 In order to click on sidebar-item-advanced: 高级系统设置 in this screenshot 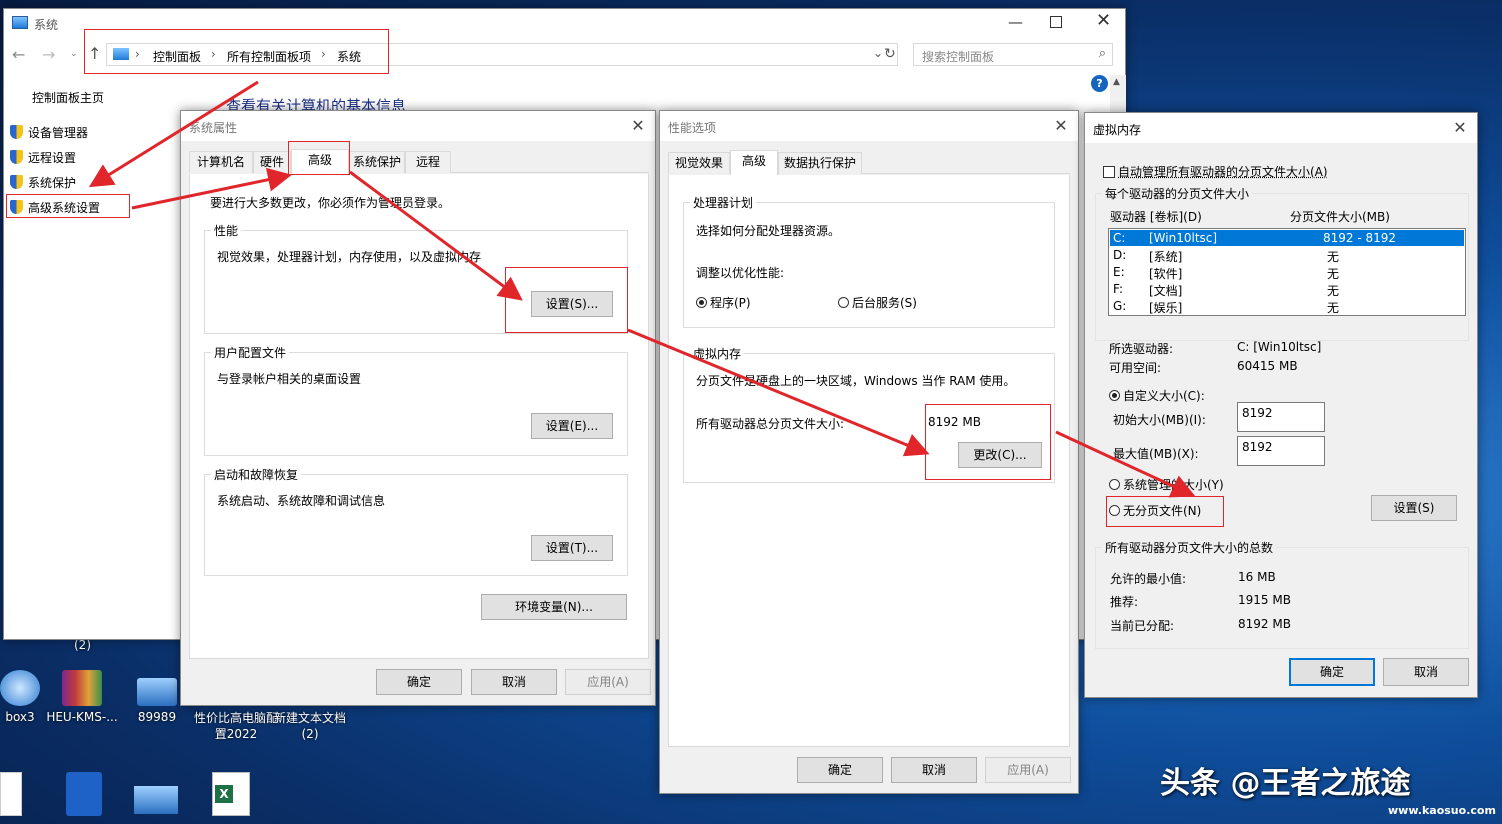, I will do `click(55, 207)`.